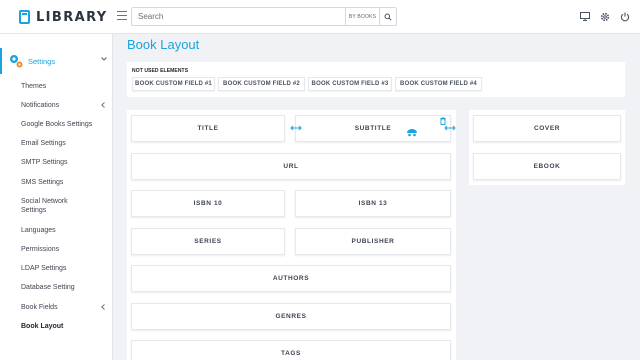 This screenshot has height=360, width=640. I want to click on sidebar-item-database-setting: Database Setting, so click(48, 287).